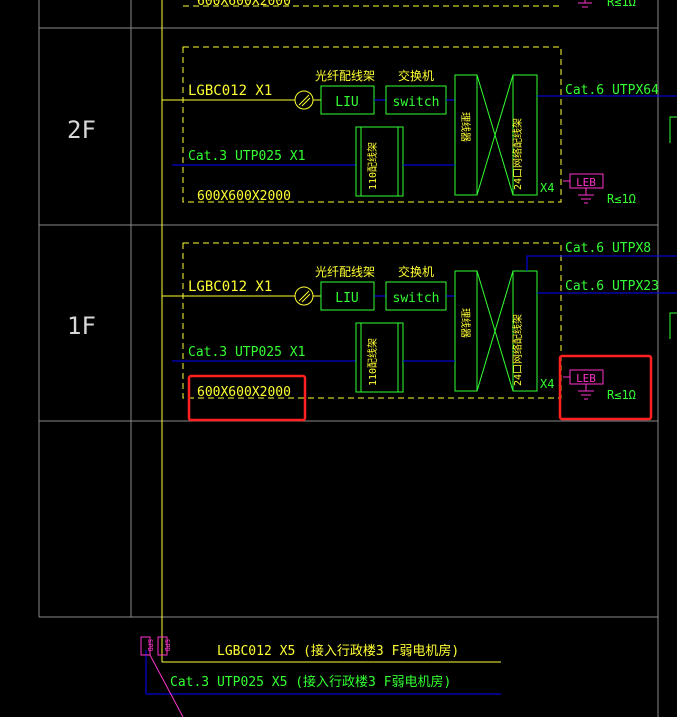 The image size is (677, 717). Describe the element at coordinates (244, 4) in the screenshot. I see `cabinet-size-top: 600X600X2000` at that location.